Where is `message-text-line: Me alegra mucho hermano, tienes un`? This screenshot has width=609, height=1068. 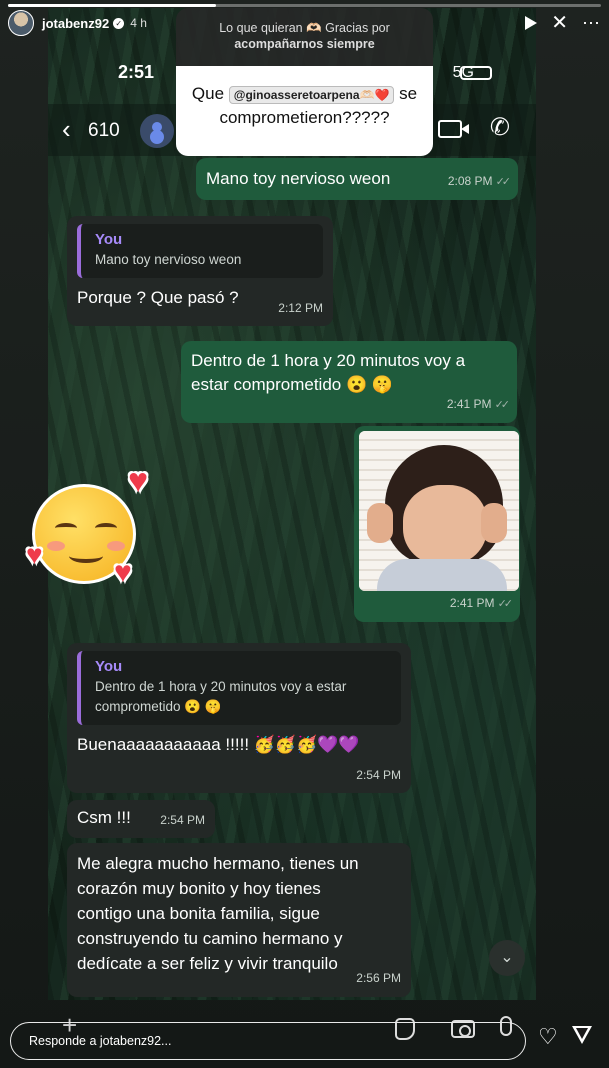
message-text-line: Me alegra mucho hermano, tienes un is located at coordinates (218, 863).